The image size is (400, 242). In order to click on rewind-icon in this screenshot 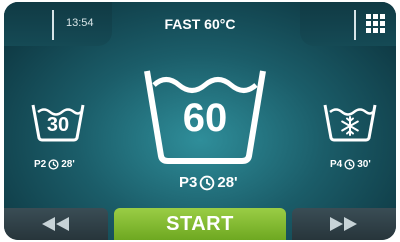, I will do `click(55, 224)`.